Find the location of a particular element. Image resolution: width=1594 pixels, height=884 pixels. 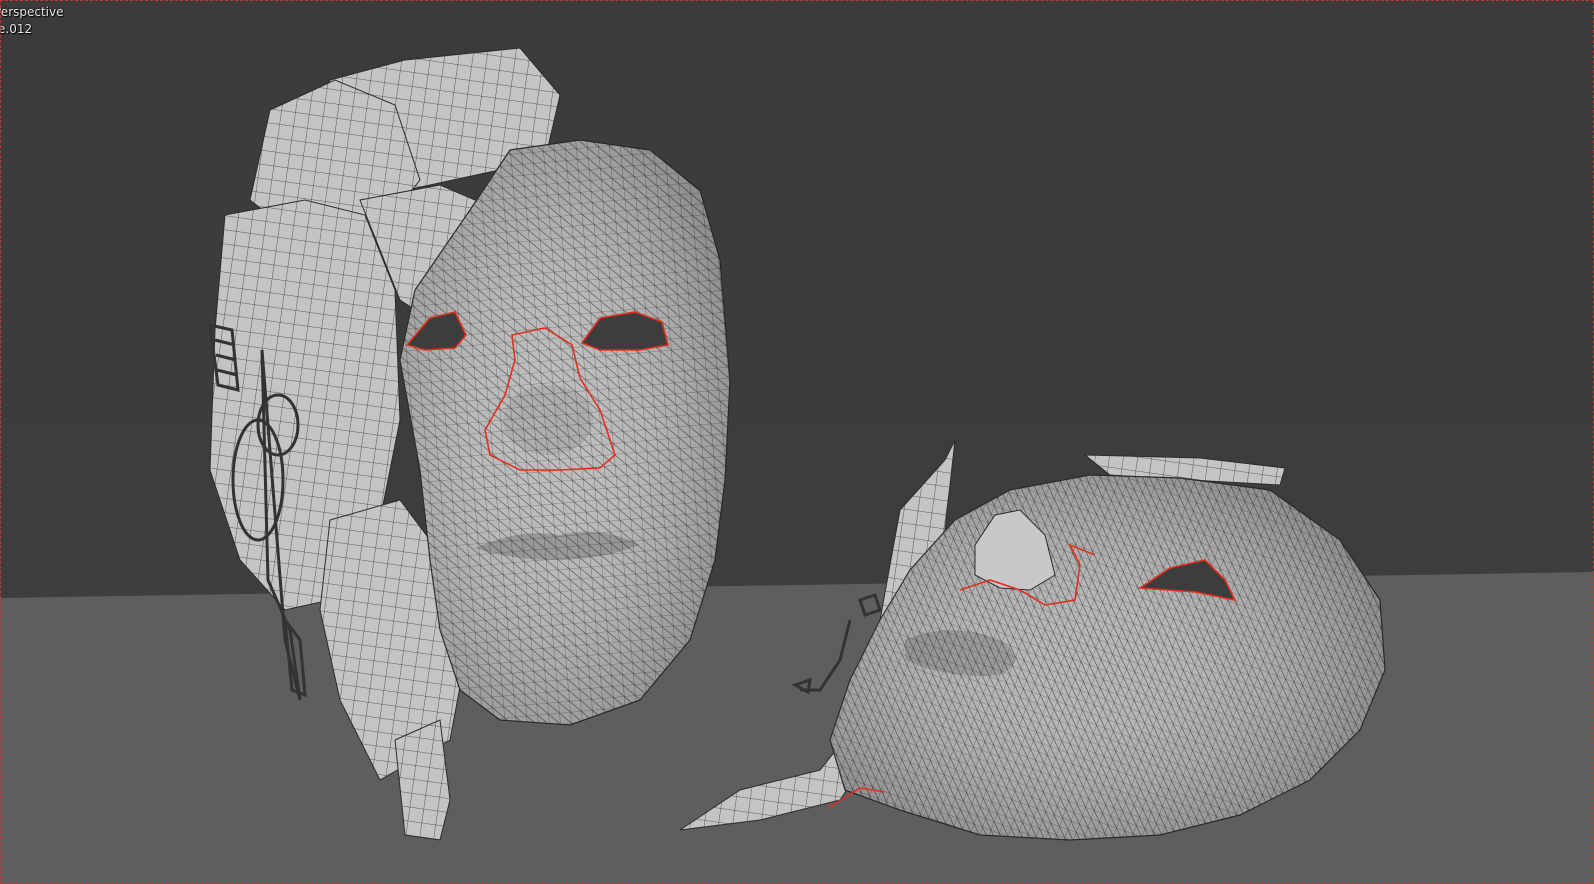

viewport-info-overlay: Perspective e.012 is located at coordinates (32, 21).